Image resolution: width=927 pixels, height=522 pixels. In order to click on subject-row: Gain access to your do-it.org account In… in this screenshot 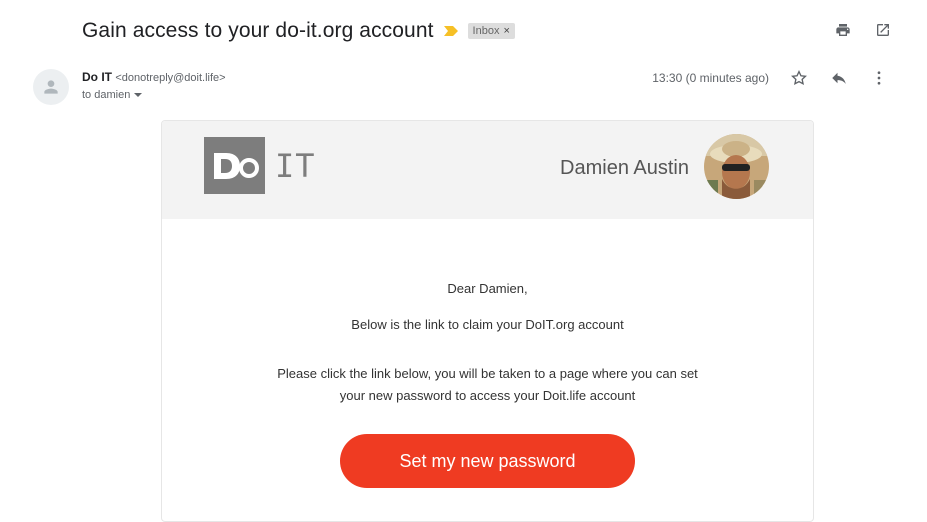, I will do `click(298, 31)`.